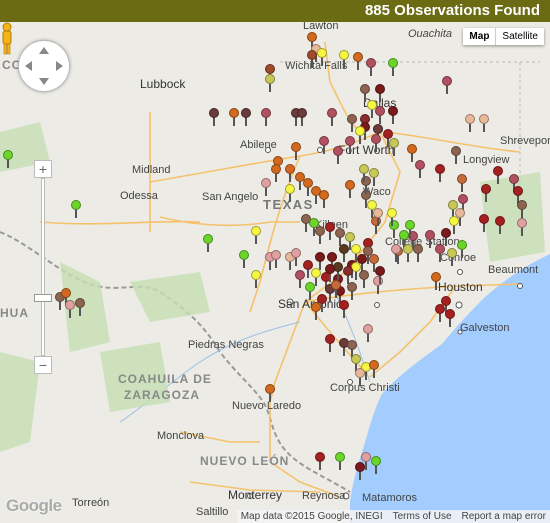  I want to click on pan-right-icon, so click(59, 66).